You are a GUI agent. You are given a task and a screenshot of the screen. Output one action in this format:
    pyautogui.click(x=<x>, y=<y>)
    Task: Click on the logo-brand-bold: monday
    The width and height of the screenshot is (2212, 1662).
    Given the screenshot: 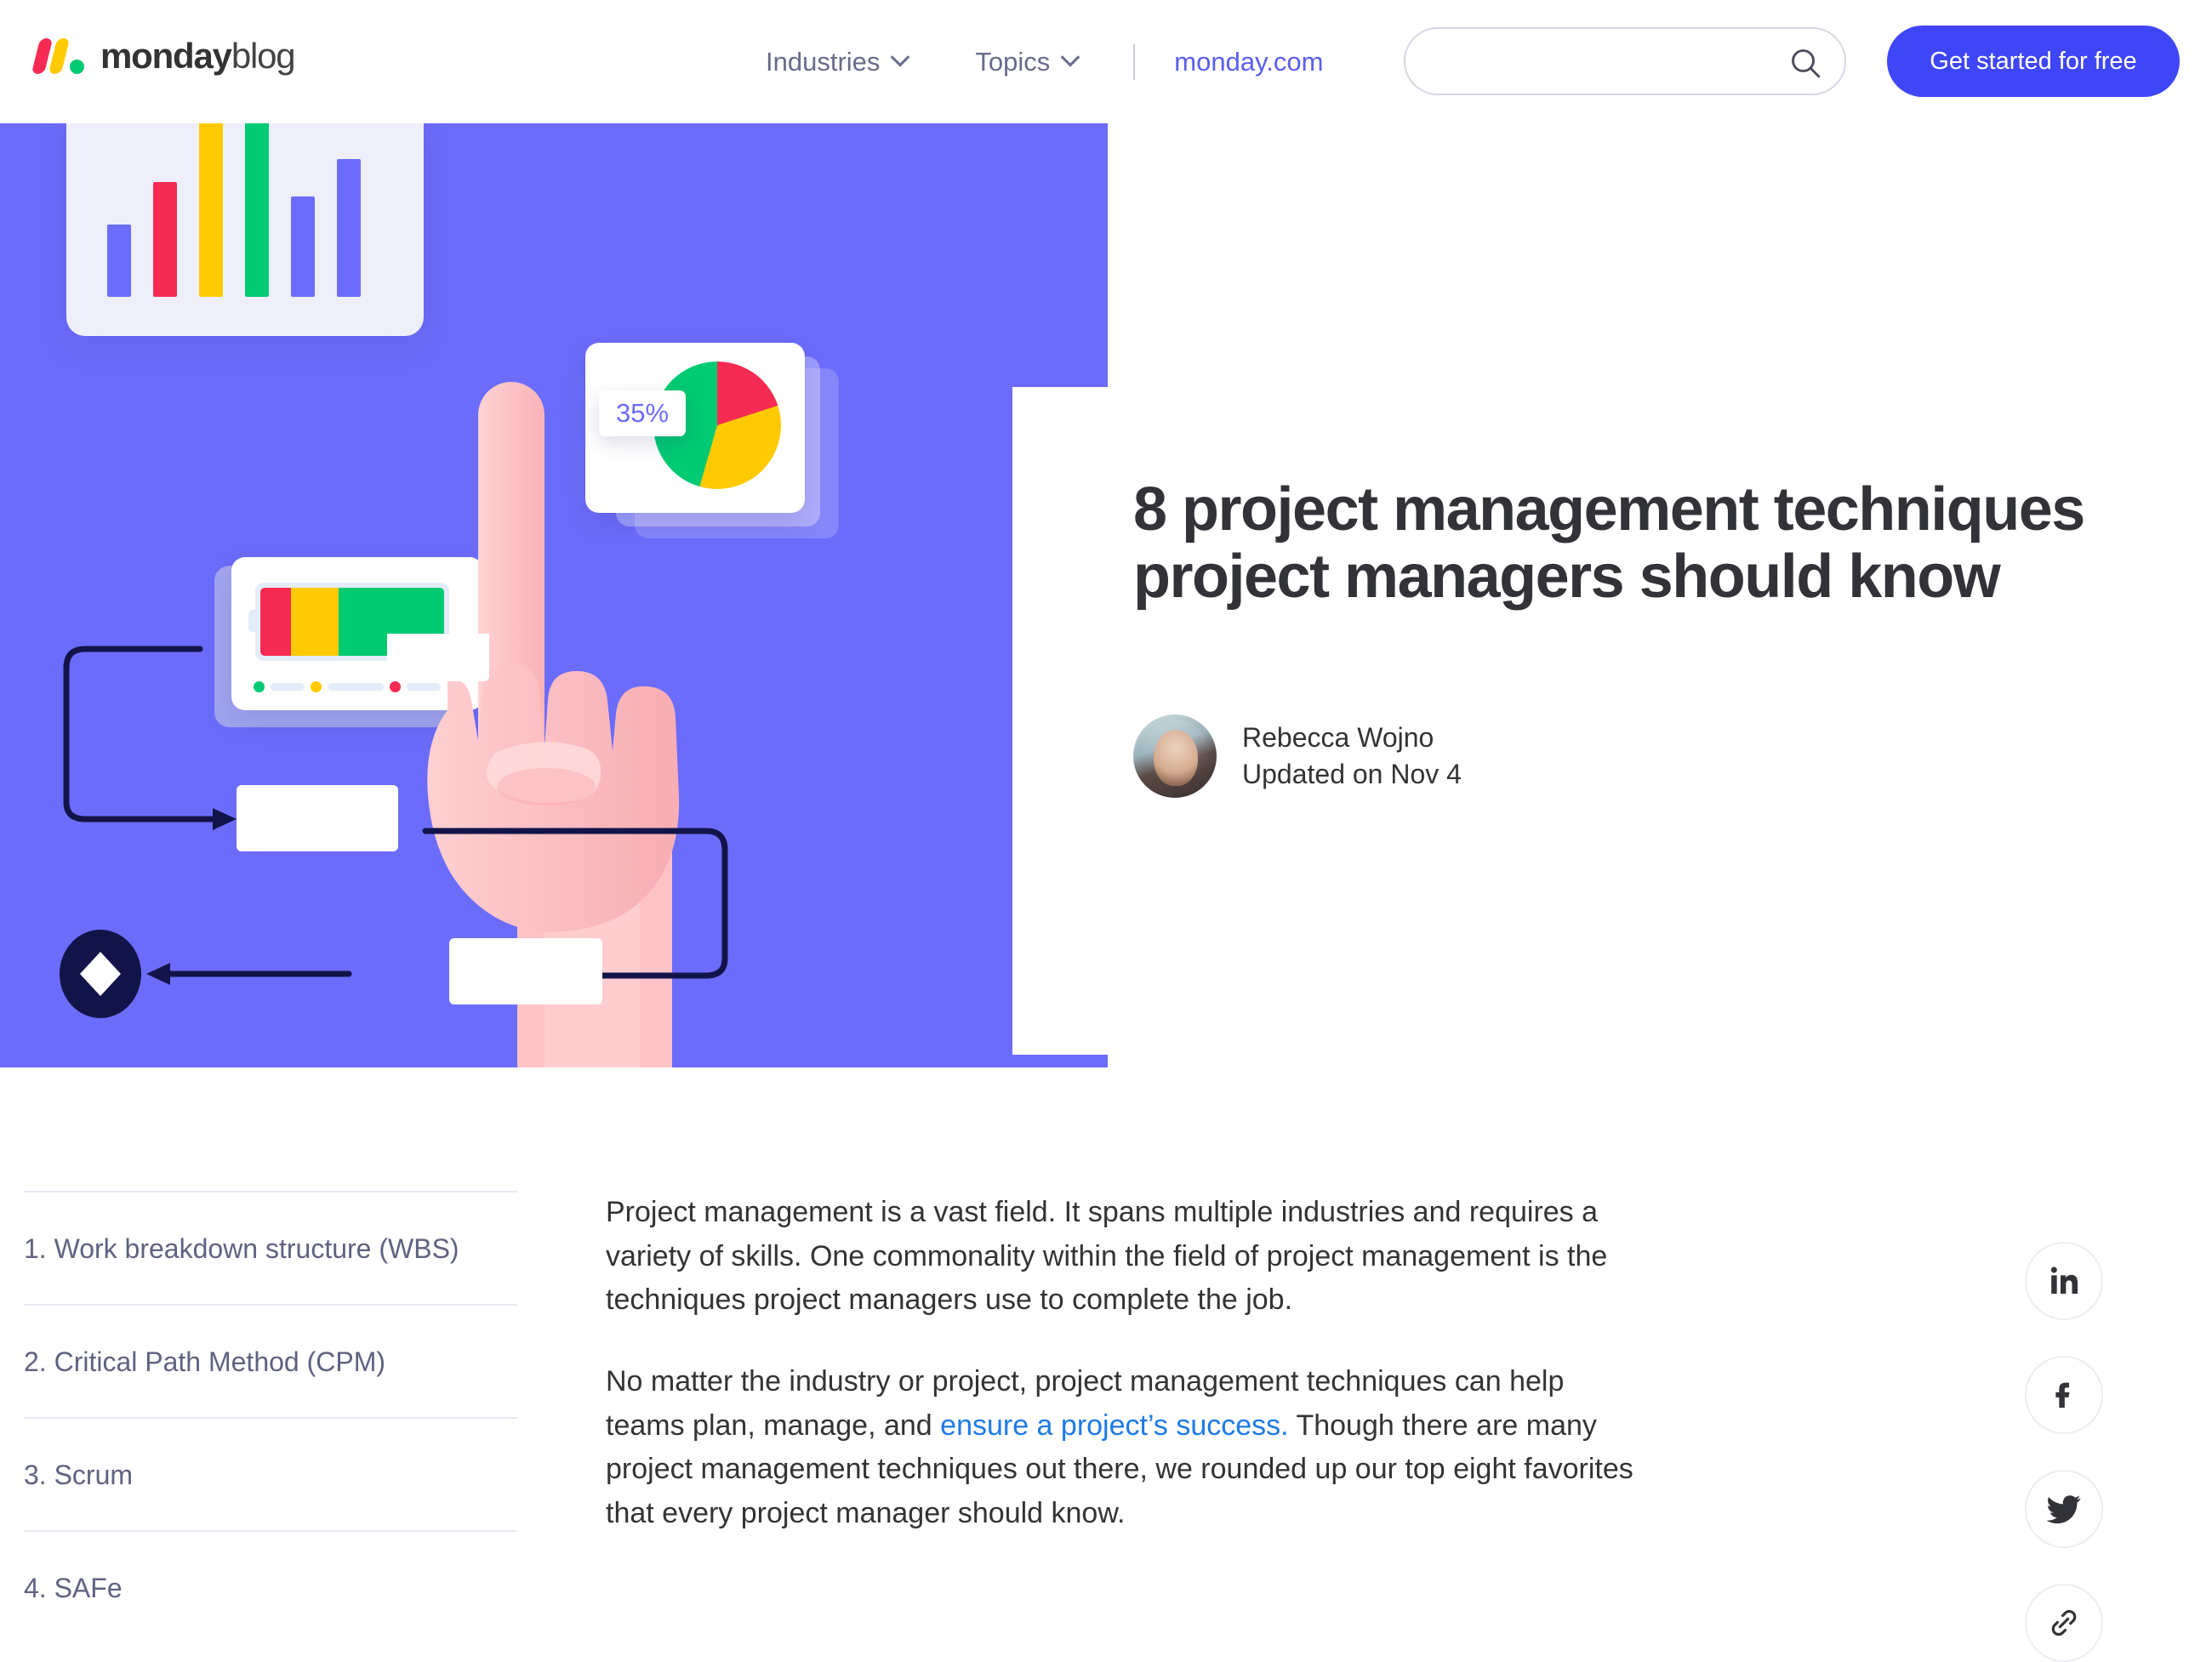 What is the action you would take?
    pyautogui.click(x=166, y=56)
    